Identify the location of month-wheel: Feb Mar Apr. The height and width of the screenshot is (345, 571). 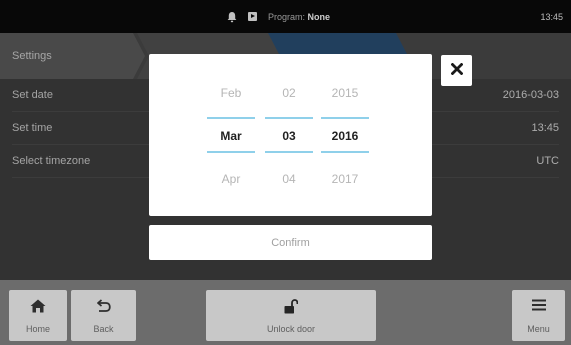
(231, 135).